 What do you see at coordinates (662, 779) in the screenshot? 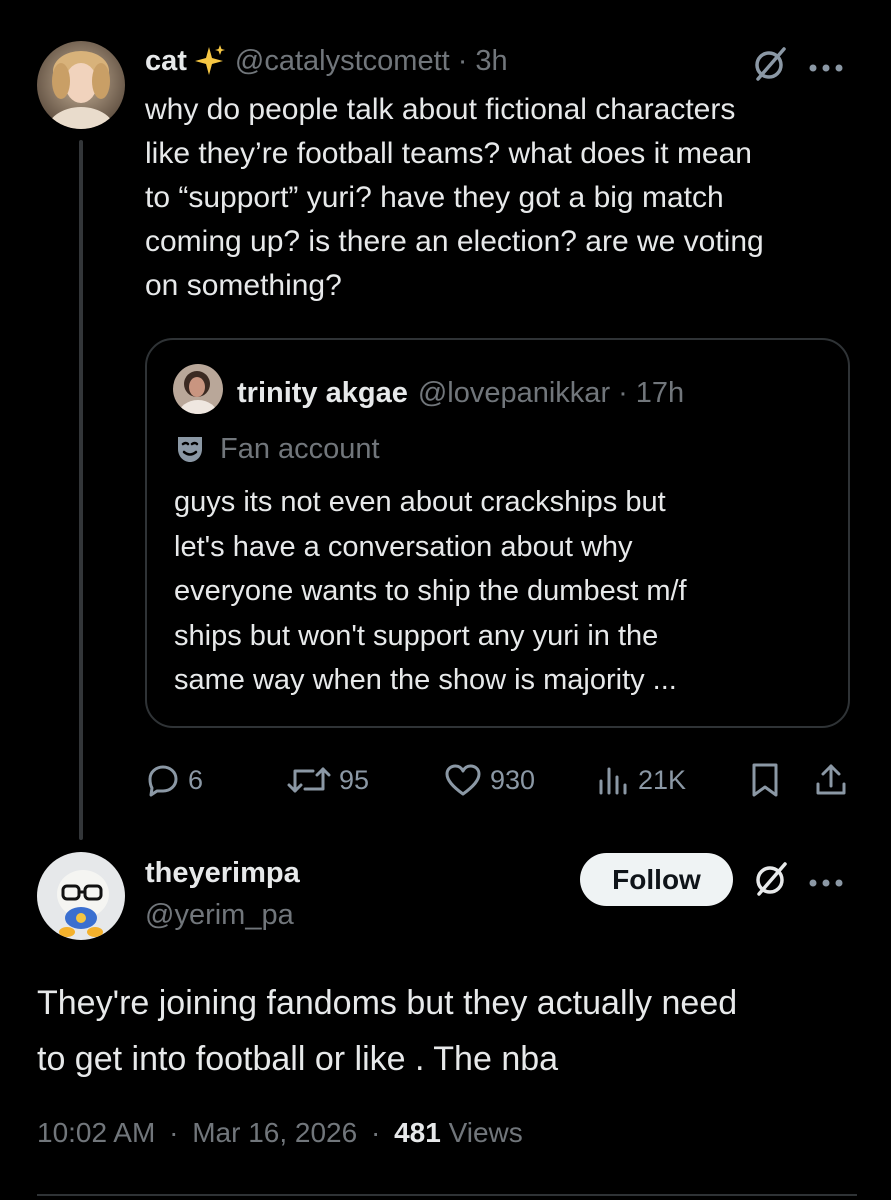
I see `views-count: 21K` at bounding box center [662, 779].